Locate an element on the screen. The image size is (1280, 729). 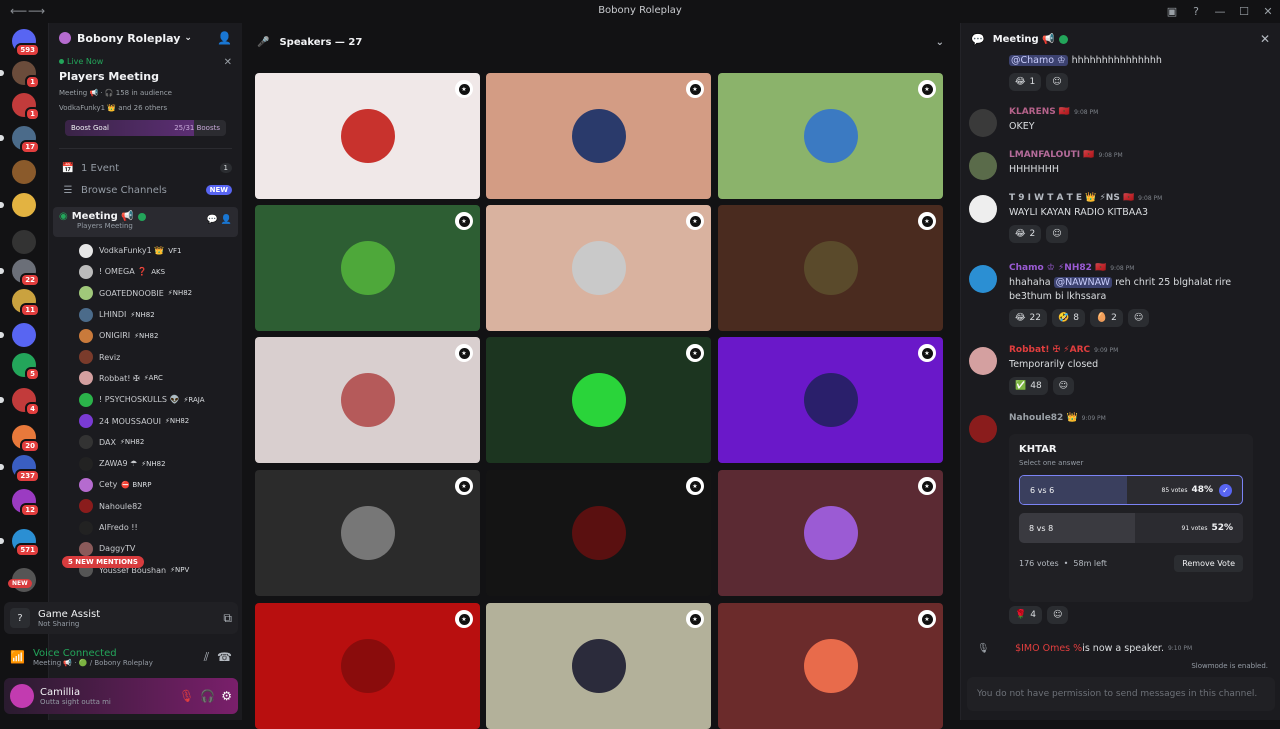
boost-goal-bar: Boost Goal 25/31 Boosts is located at coordinates (145, 128).